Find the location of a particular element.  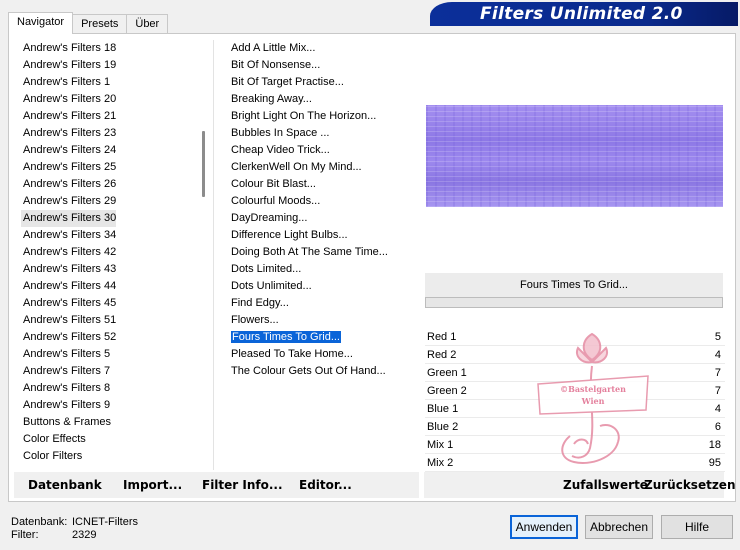

category-item: Andrew's Filters 1 is located at coordinates (68, 82).